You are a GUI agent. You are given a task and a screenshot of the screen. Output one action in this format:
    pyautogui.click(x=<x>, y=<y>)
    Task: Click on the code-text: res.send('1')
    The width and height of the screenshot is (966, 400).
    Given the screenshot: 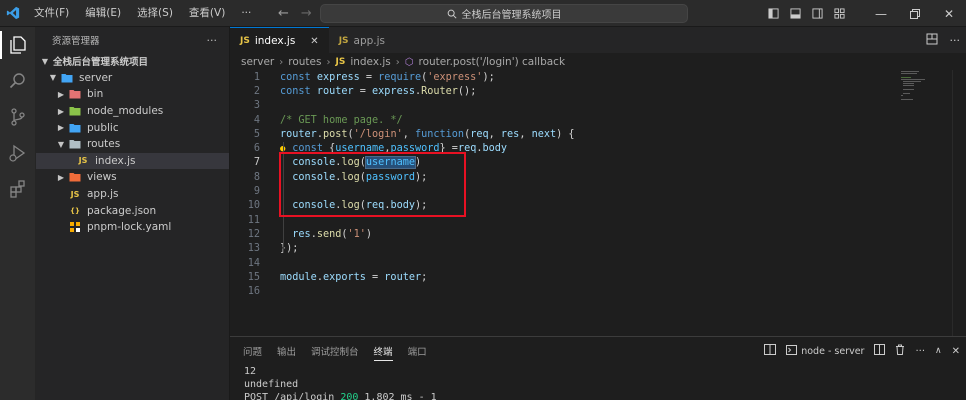 What is the action you would take?
    pyautogui.click(x=332, y=234)
    